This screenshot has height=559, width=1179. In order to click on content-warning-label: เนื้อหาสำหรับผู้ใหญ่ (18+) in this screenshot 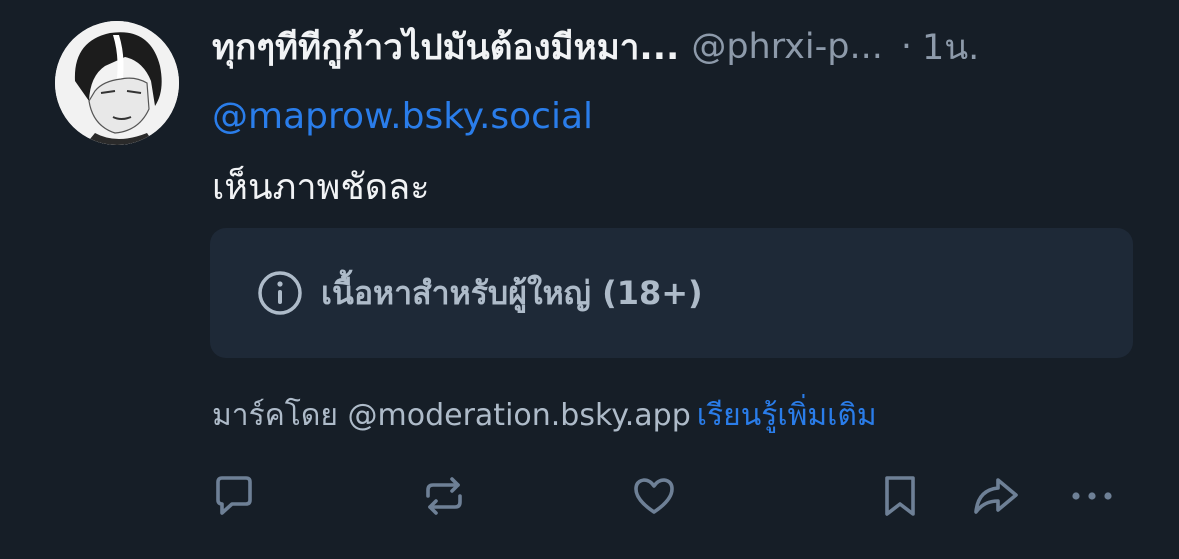, I will do `click(512, 292)`.